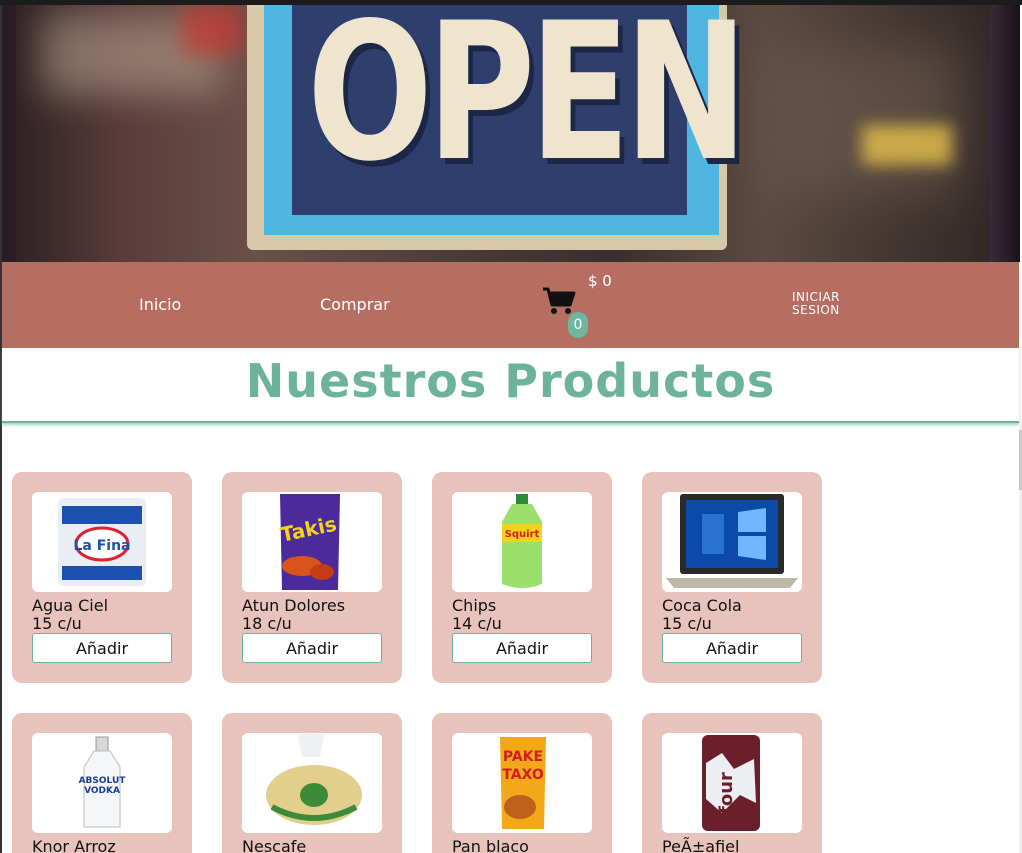 This screenshot has height=853, width=1022. Describe the element at coordinates (827, 304) in the screenshot. I see `login-link: INICIAR SESION` at that location.